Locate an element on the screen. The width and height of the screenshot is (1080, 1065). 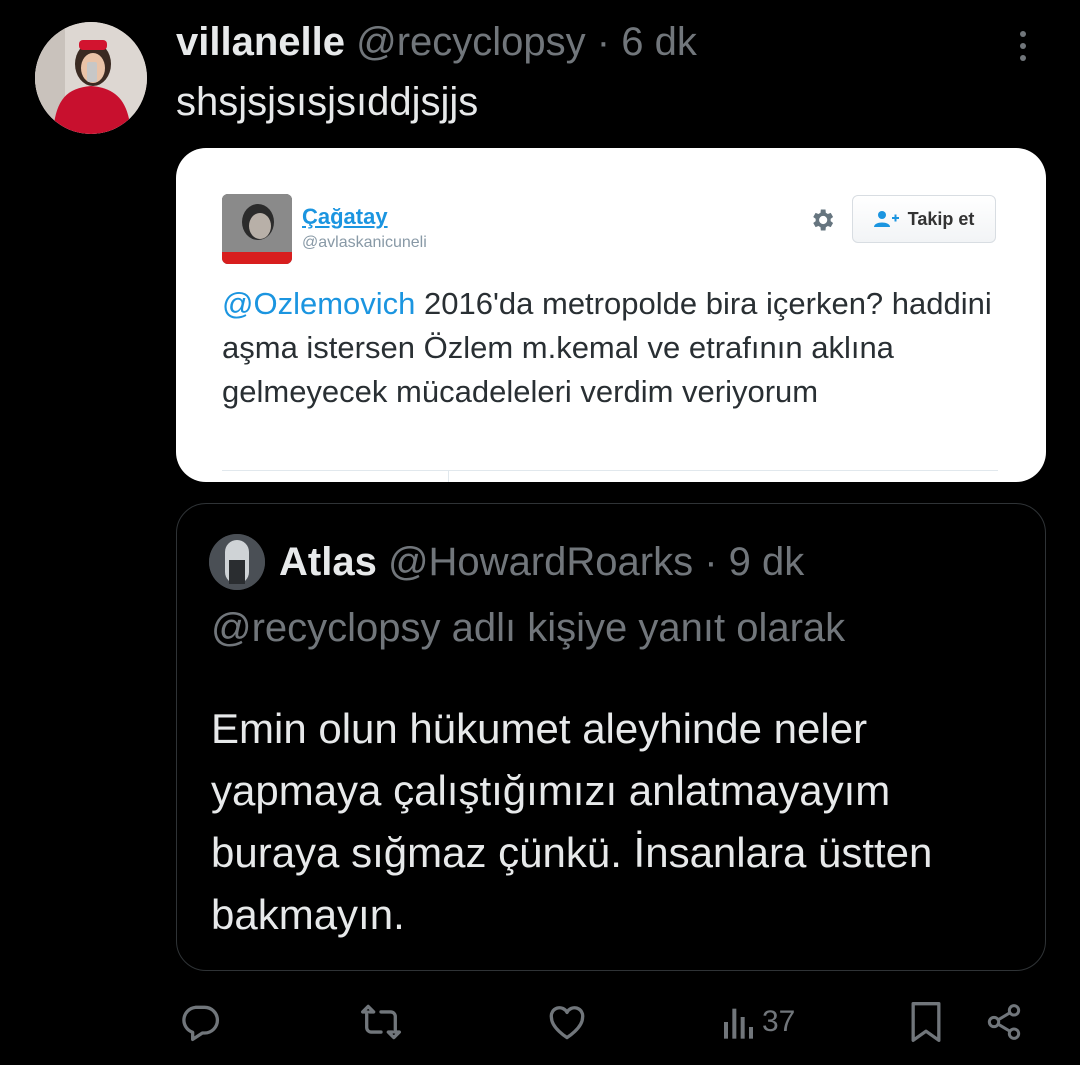
bookmark-button is located at coordinates (926, 1022).